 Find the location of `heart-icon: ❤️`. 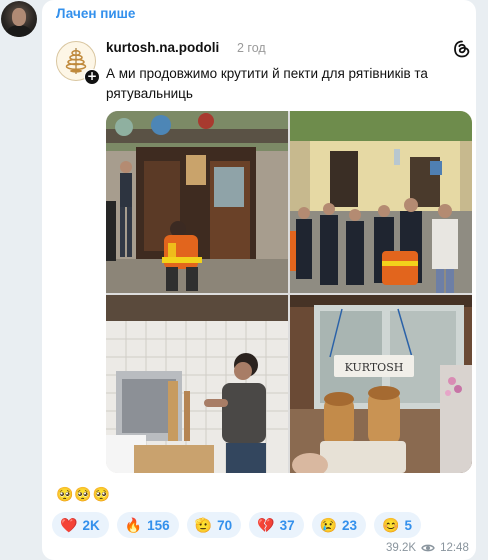

heart-icon: ❤️ is located at coordinates (69, 524).